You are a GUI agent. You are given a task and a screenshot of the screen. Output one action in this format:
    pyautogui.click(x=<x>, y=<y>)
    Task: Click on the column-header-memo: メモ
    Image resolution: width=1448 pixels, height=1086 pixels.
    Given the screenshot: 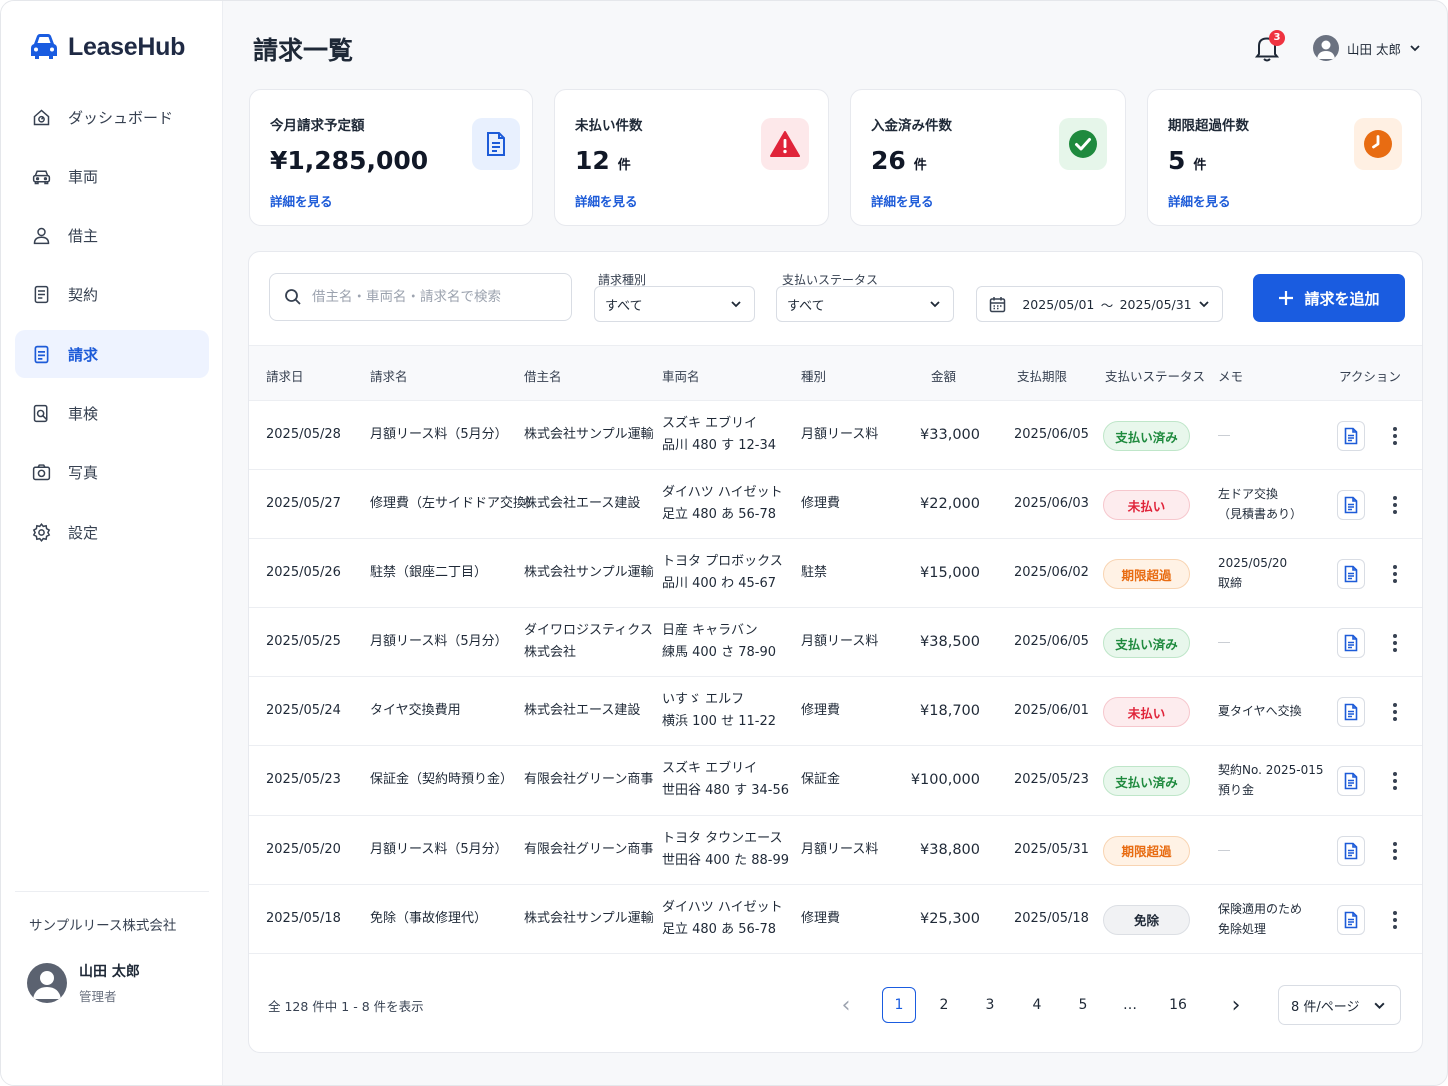 What is the action you would take?
    pyautogui.click(x=1230, y=375)
    